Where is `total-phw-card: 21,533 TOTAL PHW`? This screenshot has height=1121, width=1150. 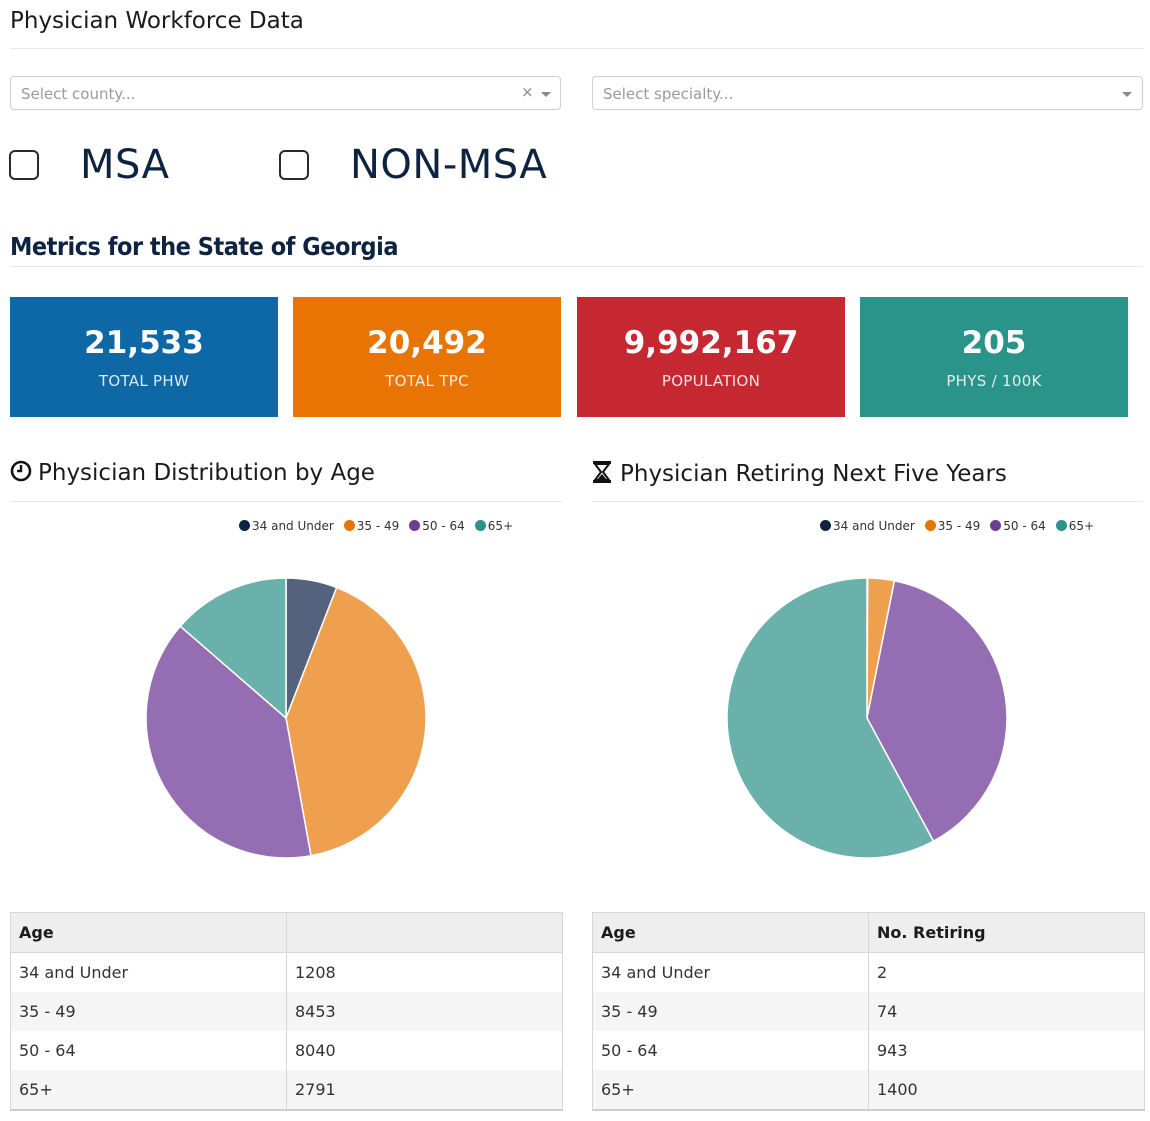 total-phw-card: 21,533 TOTAL PHW is located at coordinates (144, 357).